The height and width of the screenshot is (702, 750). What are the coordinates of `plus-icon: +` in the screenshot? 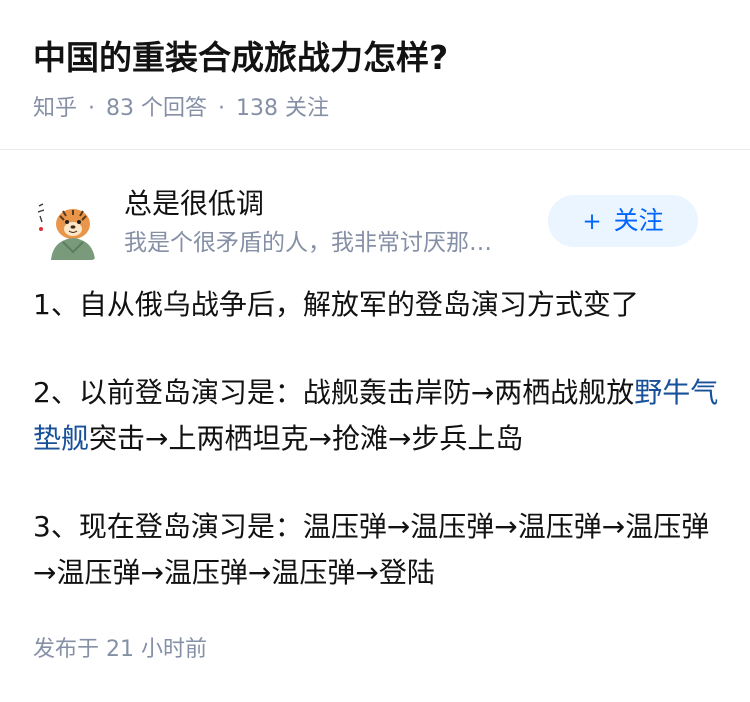 It's located at (592, 222).